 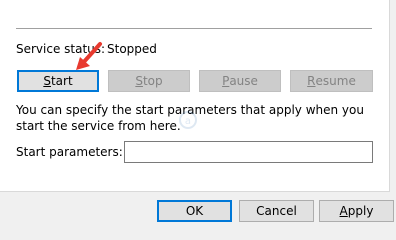 I want to click on svg-text: a, so click(x=188, y=121).